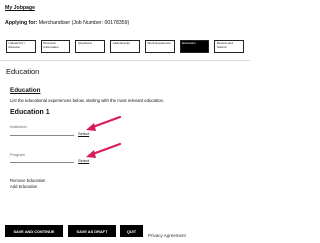 The image size is (320, 243). Describe the element at coordinates (21, 46) in the screenshot. I see `step-upload-cv: Upload CV / Resume` at that location.